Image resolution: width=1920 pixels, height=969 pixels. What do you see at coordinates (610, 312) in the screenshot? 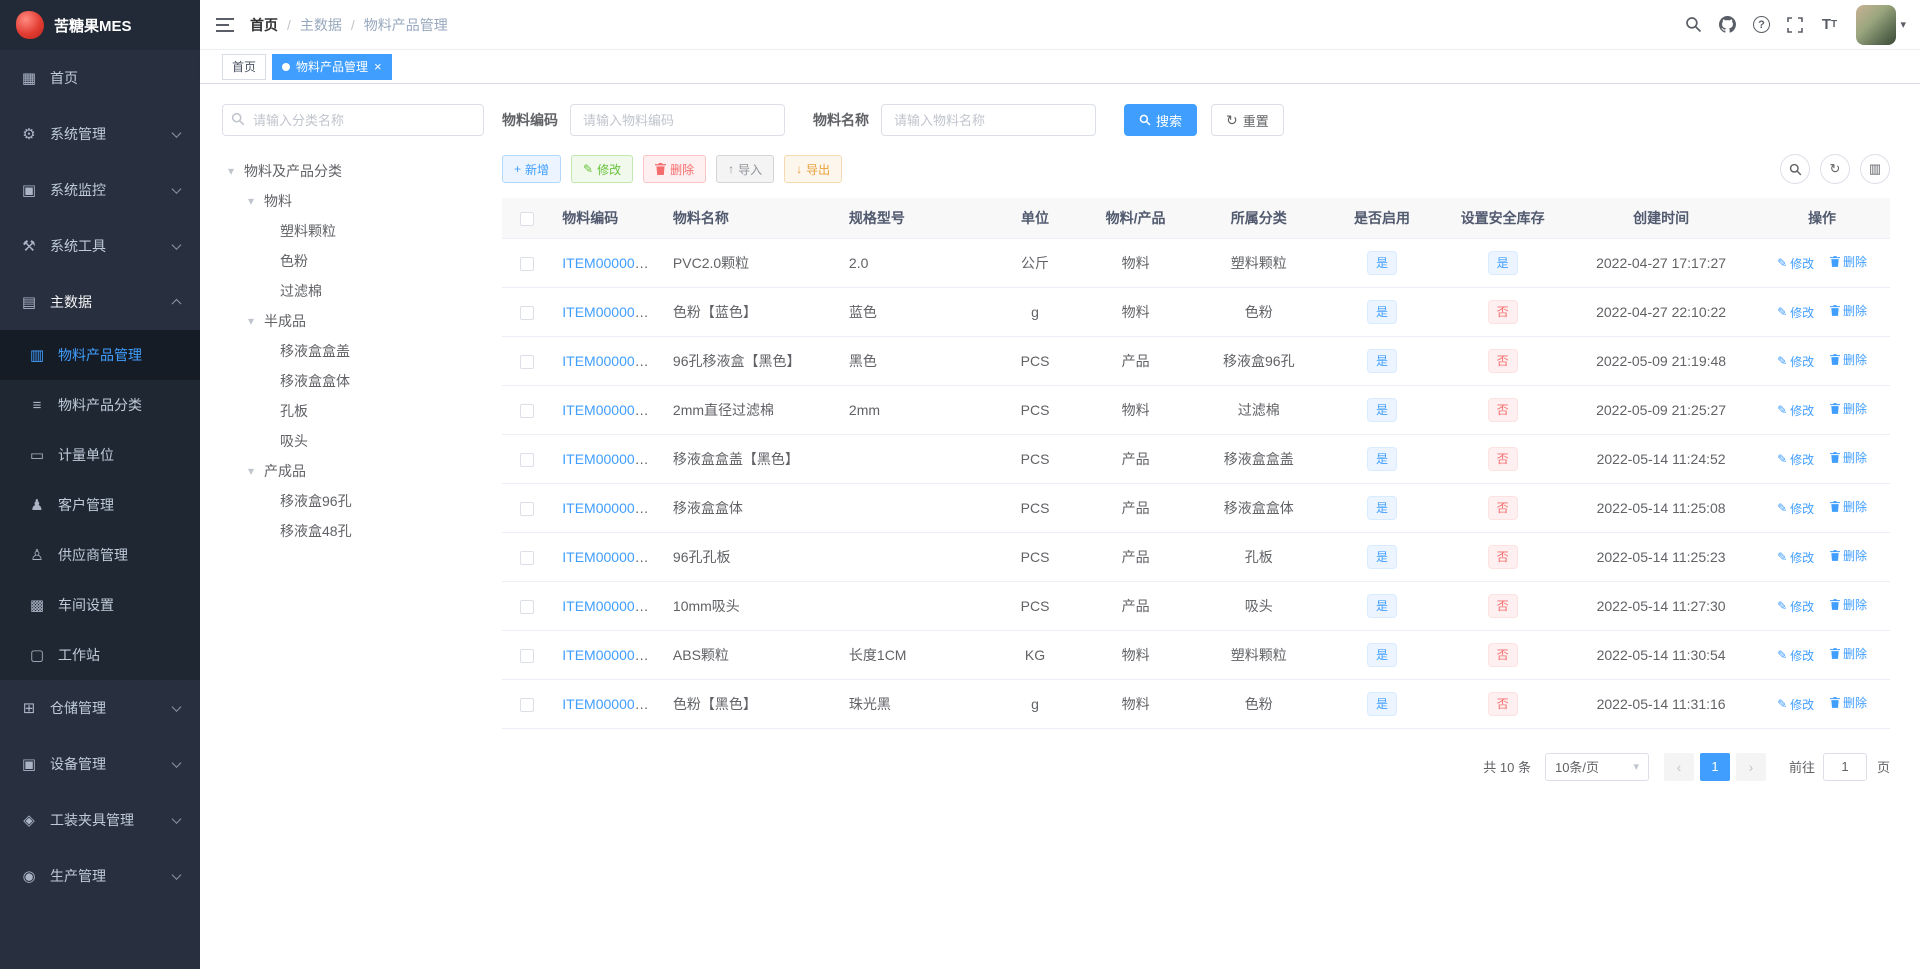
I see `material-code-link: ITEM00000041` at bounding box center [610, 312].